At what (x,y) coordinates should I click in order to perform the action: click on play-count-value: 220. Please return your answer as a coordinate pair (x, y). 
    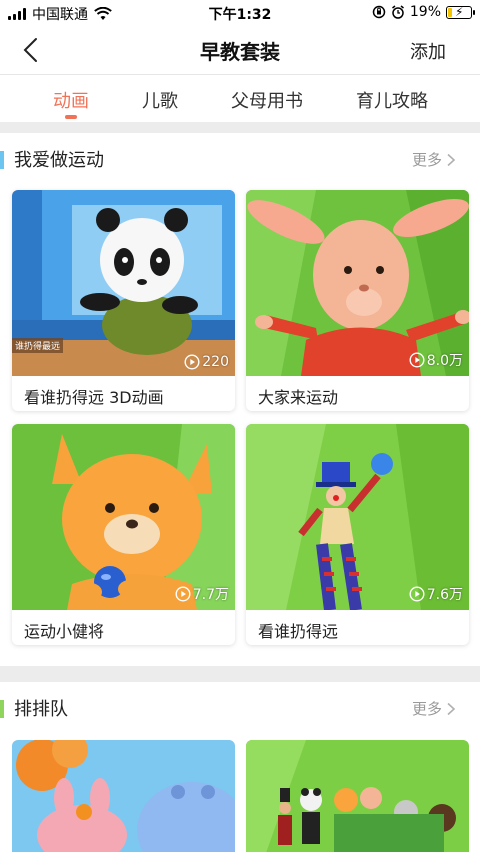
    Looking at the image, I should click on (215, 362).